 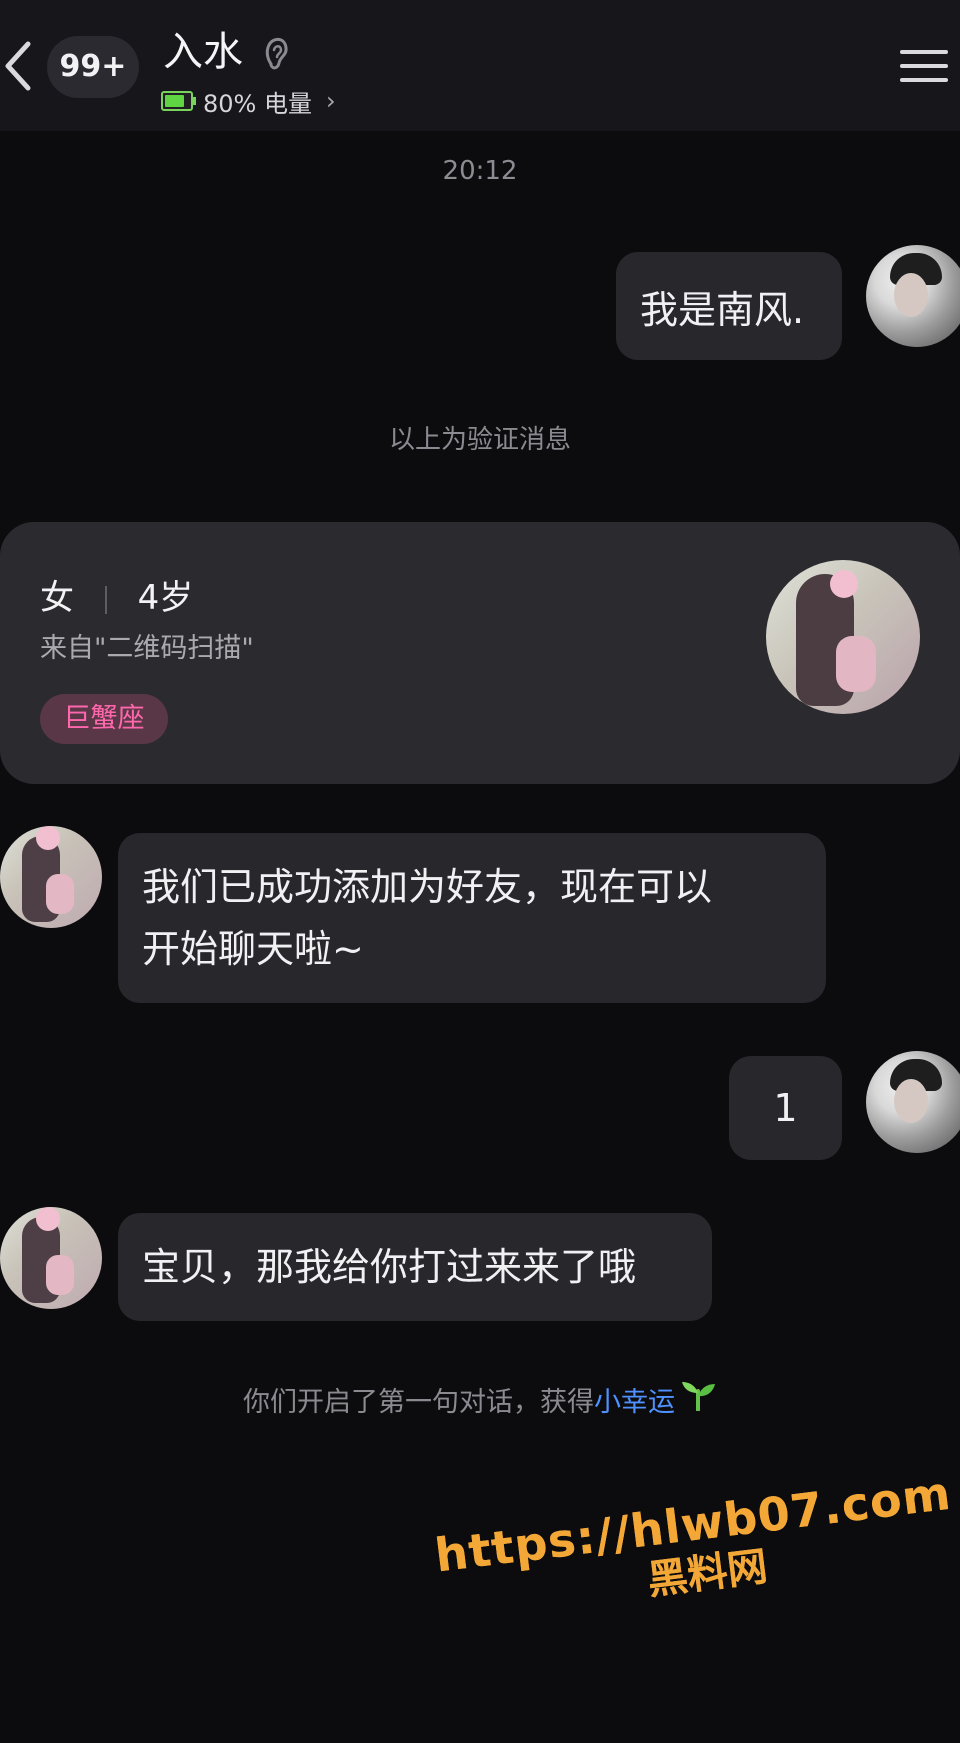 What do you see at coordinates (253, 949) in the screenshot?
I see `message-text-line-2: 开始聊天啦~` at bounding box center [253, 949].